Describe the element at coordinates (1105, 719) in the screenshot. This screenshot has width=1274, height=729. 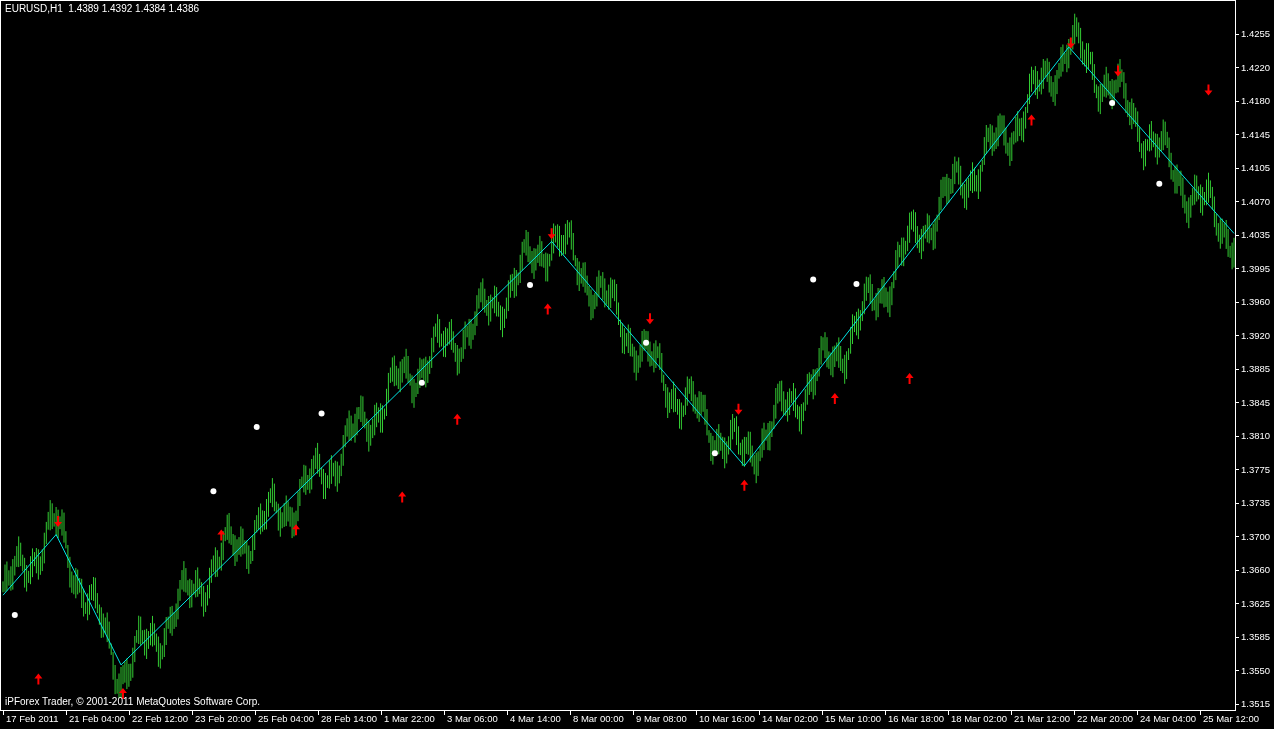
I see `time-axis-label: 22 Mar 20:00` at that location.